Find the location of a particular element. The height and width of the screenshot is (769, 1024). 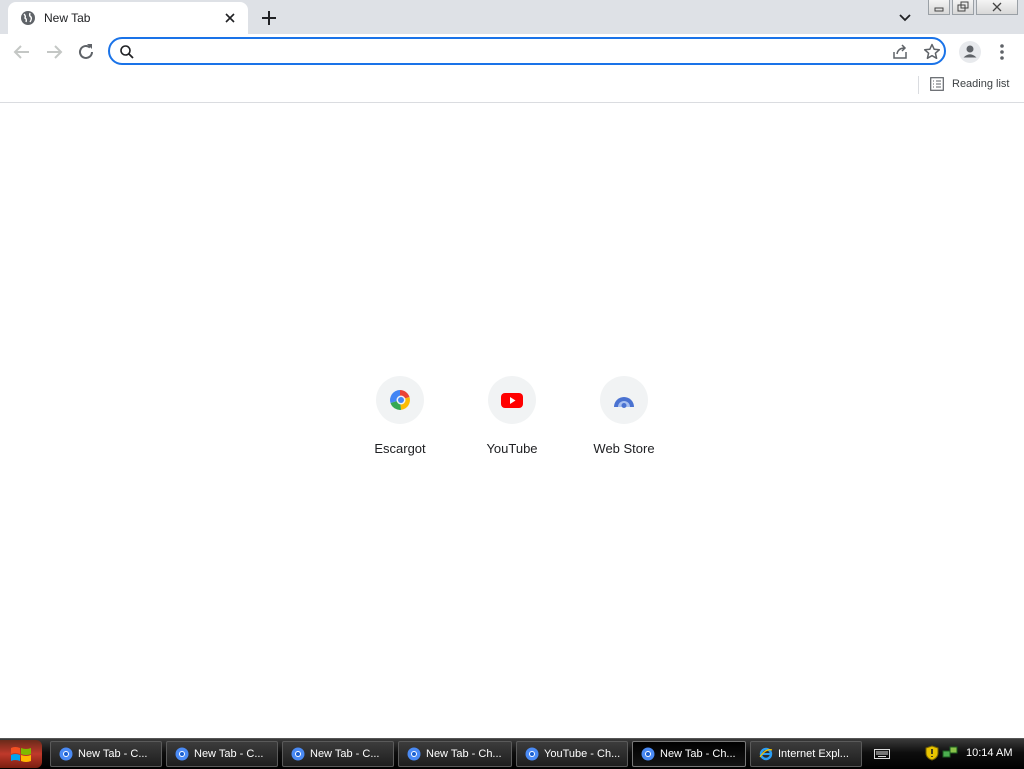

tab-title: New Tab is located at coordinates (67, 18).